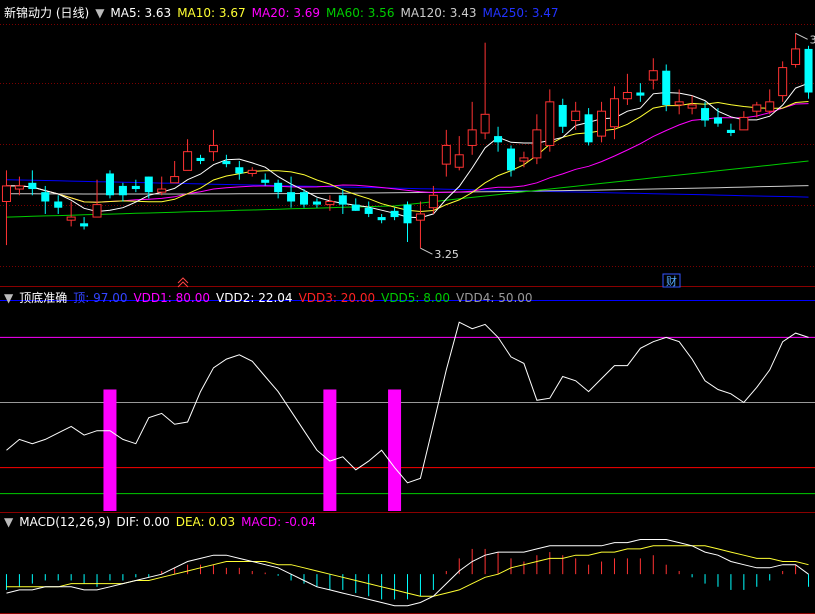 The image size is (815, 614). I want to click on legend-ma60: MA60: 3.56, so click(360, 13).